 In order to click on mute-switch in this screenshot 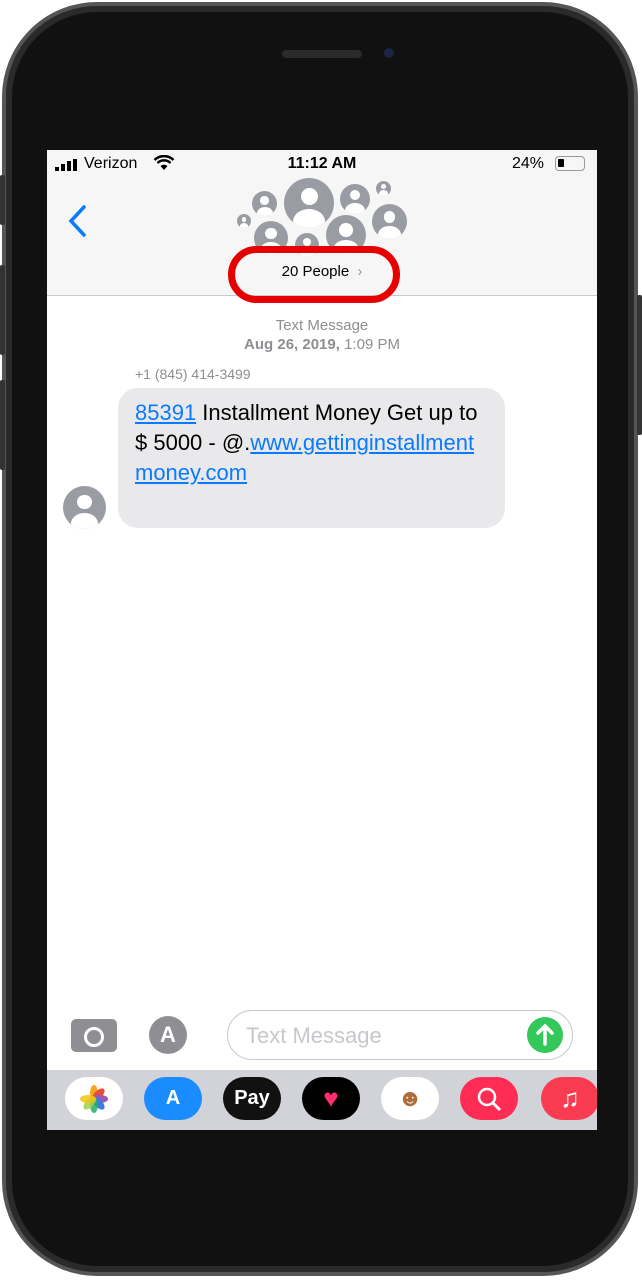, I will do `click(2, 200)`.